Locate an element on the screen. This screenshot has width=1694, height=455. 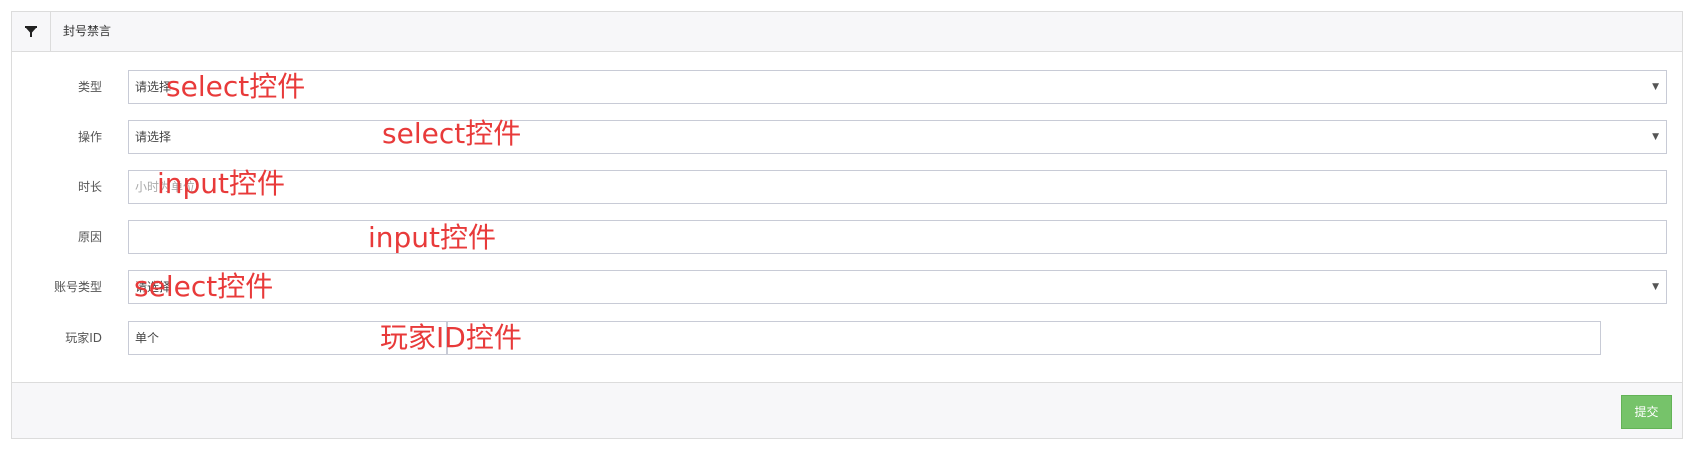
player-id-mode-value: 单个 is located at coordinates (147, 338).